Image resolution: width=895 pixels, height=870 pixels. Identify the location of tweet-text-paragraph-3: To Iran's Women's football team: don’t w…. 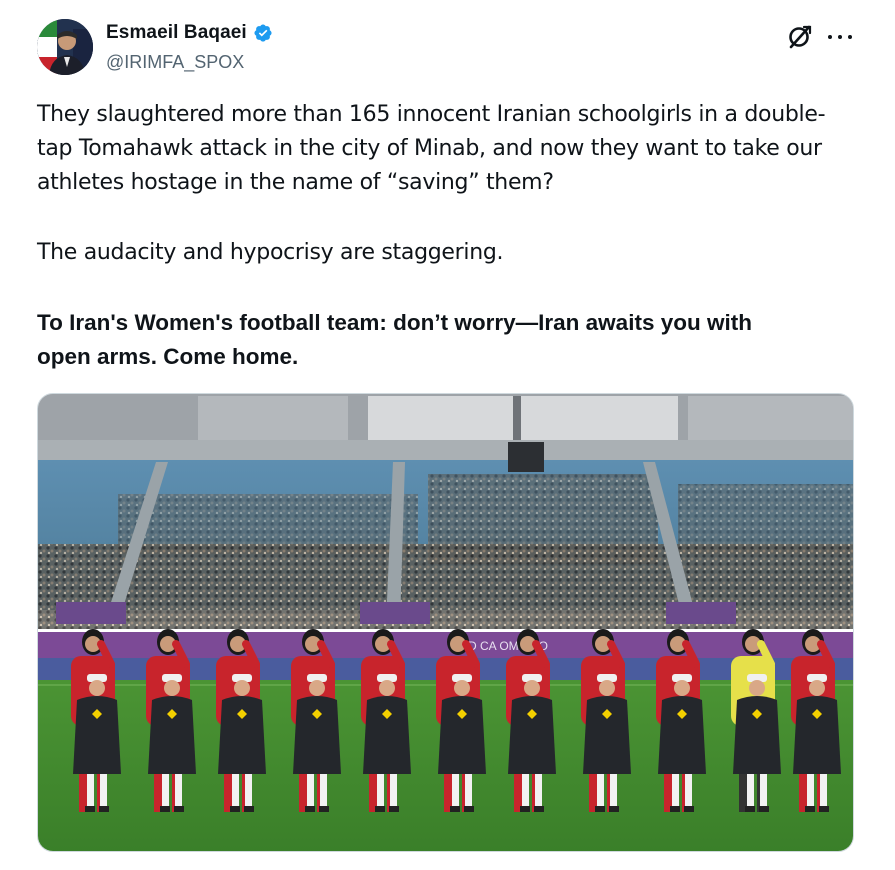
(452, 340).